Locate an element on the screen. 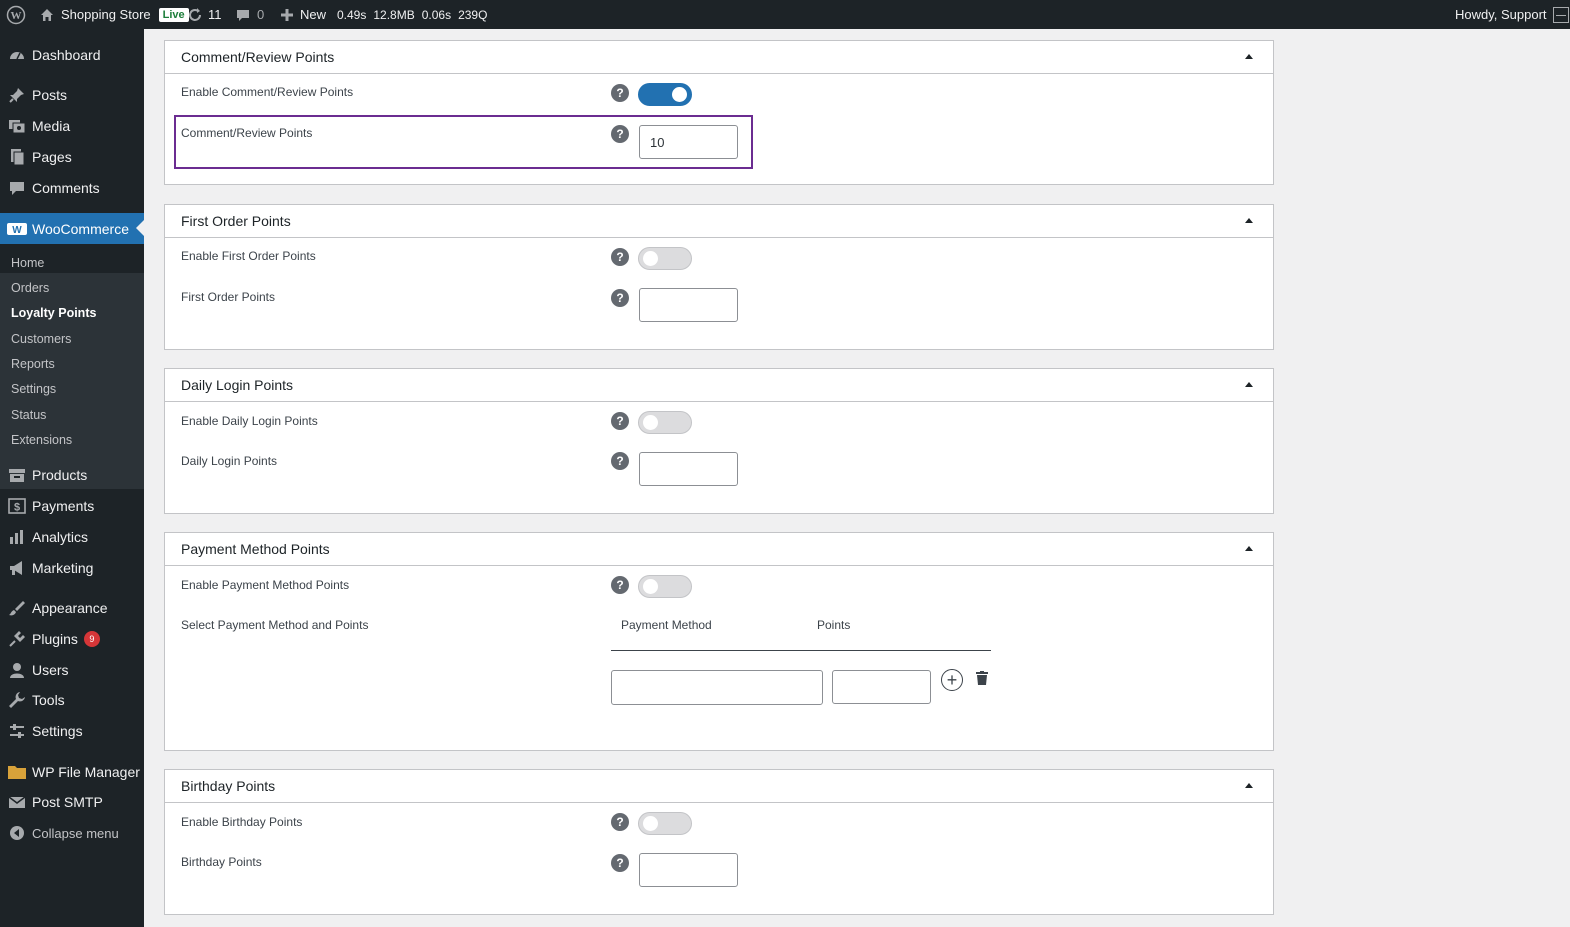 The width and height of the screenshot is (1570, 927). first-order-points-header: First Order Points is located at coordinates (719, 221).